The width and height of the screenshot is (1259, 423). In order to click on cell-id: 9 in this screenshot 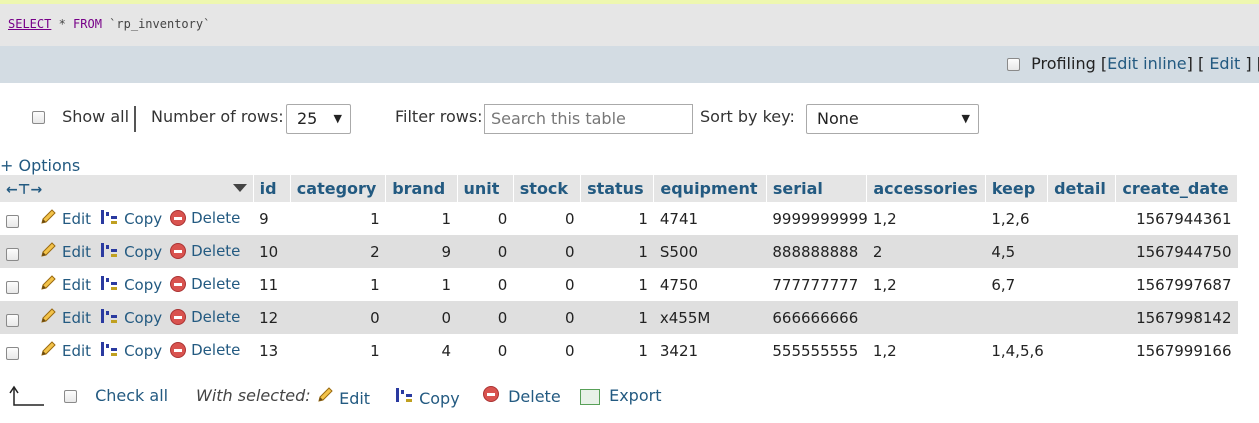, I will do `click(272, 218)`.